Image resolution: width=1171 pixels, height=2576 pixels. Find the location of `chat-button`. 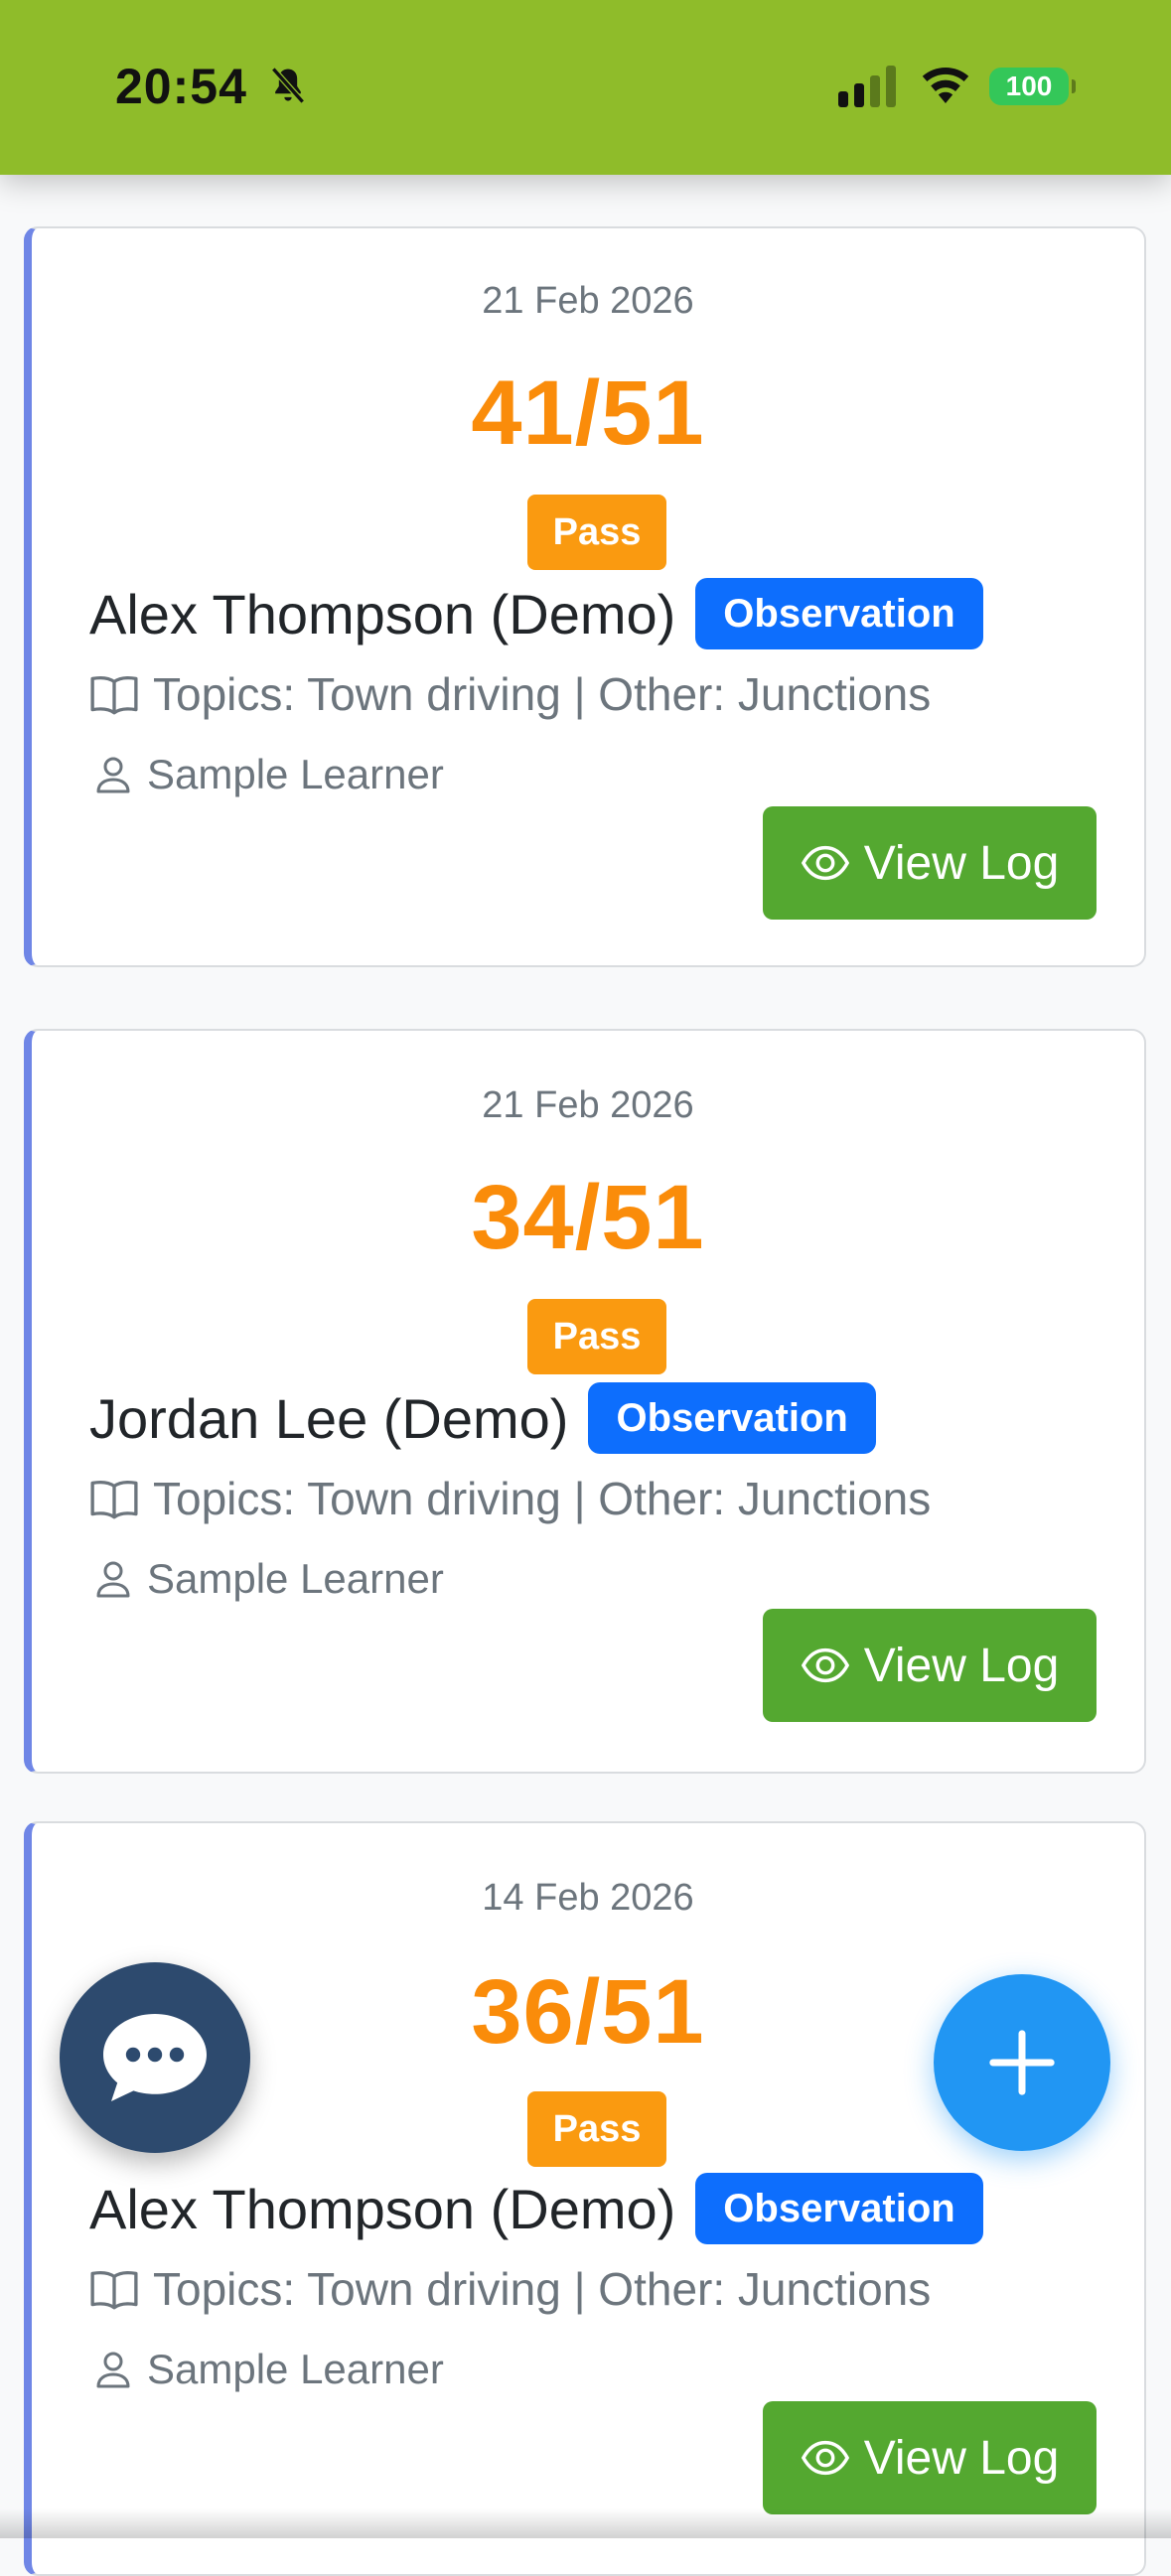

chat-button is located at coordinates (155, 2057).